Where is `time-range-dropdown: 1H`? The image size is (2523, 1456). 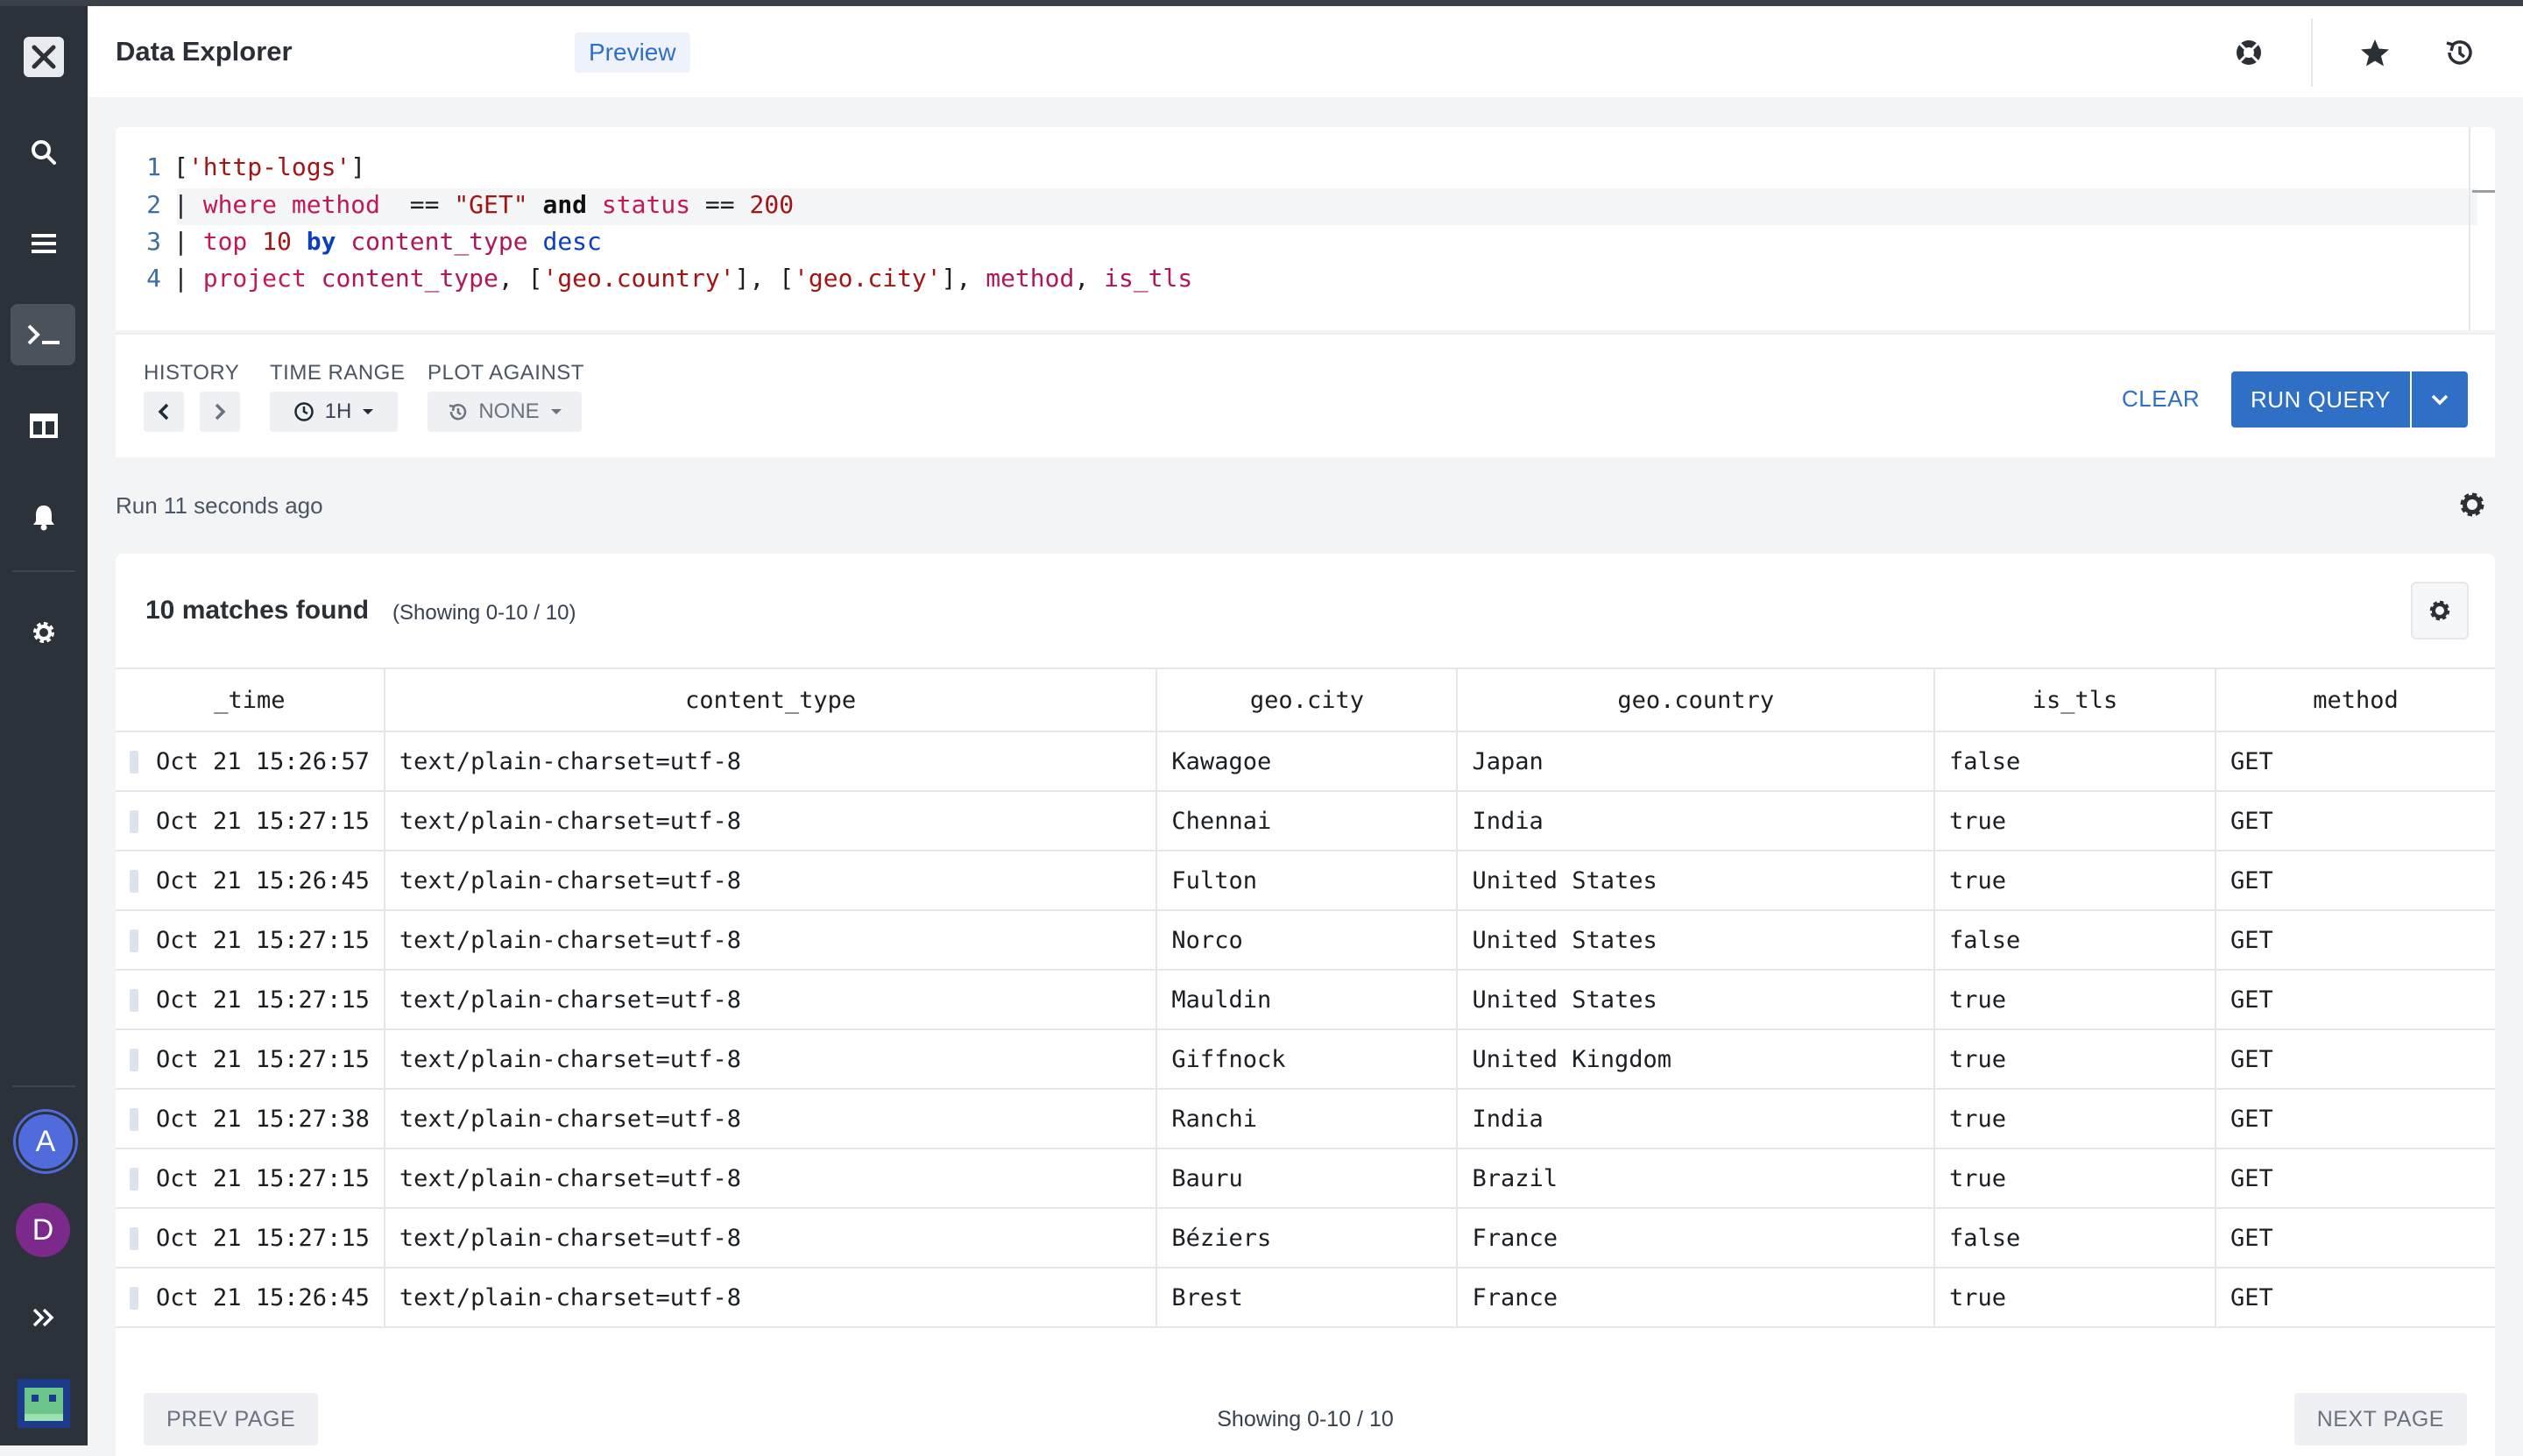 time-range-dropdown: 1H is located at coordinates (334, 412).